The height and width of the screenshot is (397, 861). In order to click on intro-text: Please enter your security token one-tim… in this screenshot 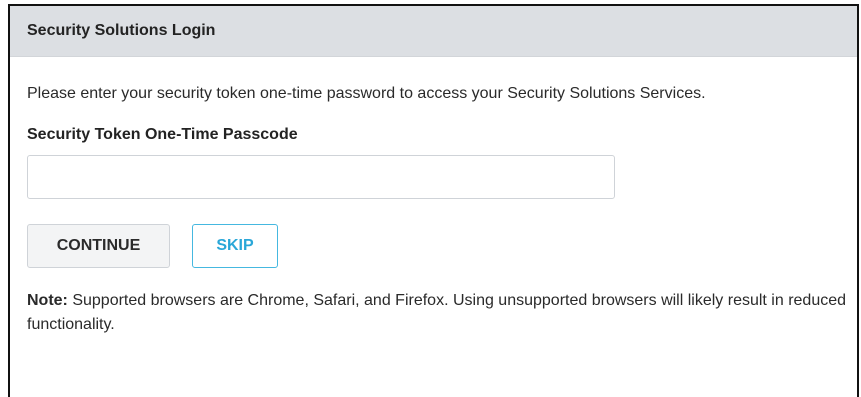, I will do `click(366, 93)`.